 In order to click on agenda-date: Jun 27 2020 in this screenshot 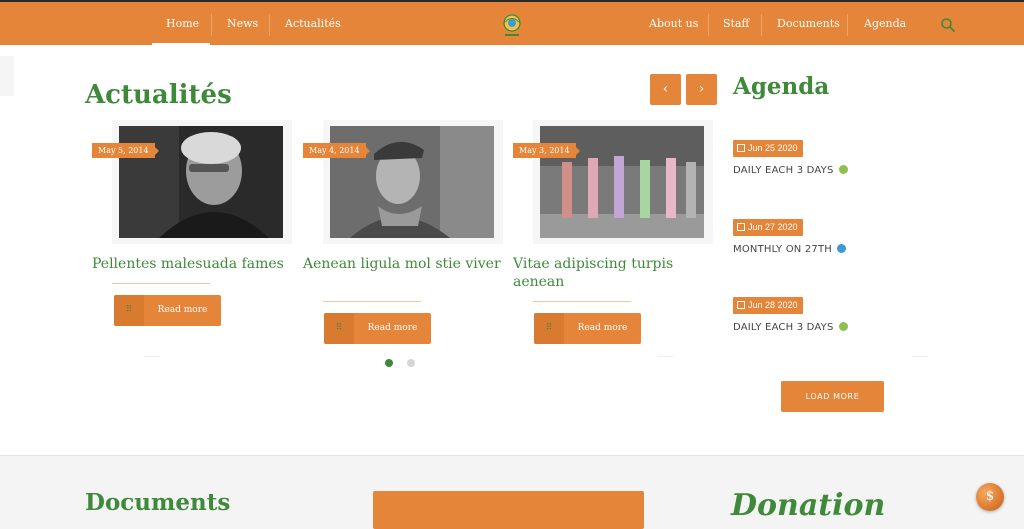, I will do `click(773, 227)`.